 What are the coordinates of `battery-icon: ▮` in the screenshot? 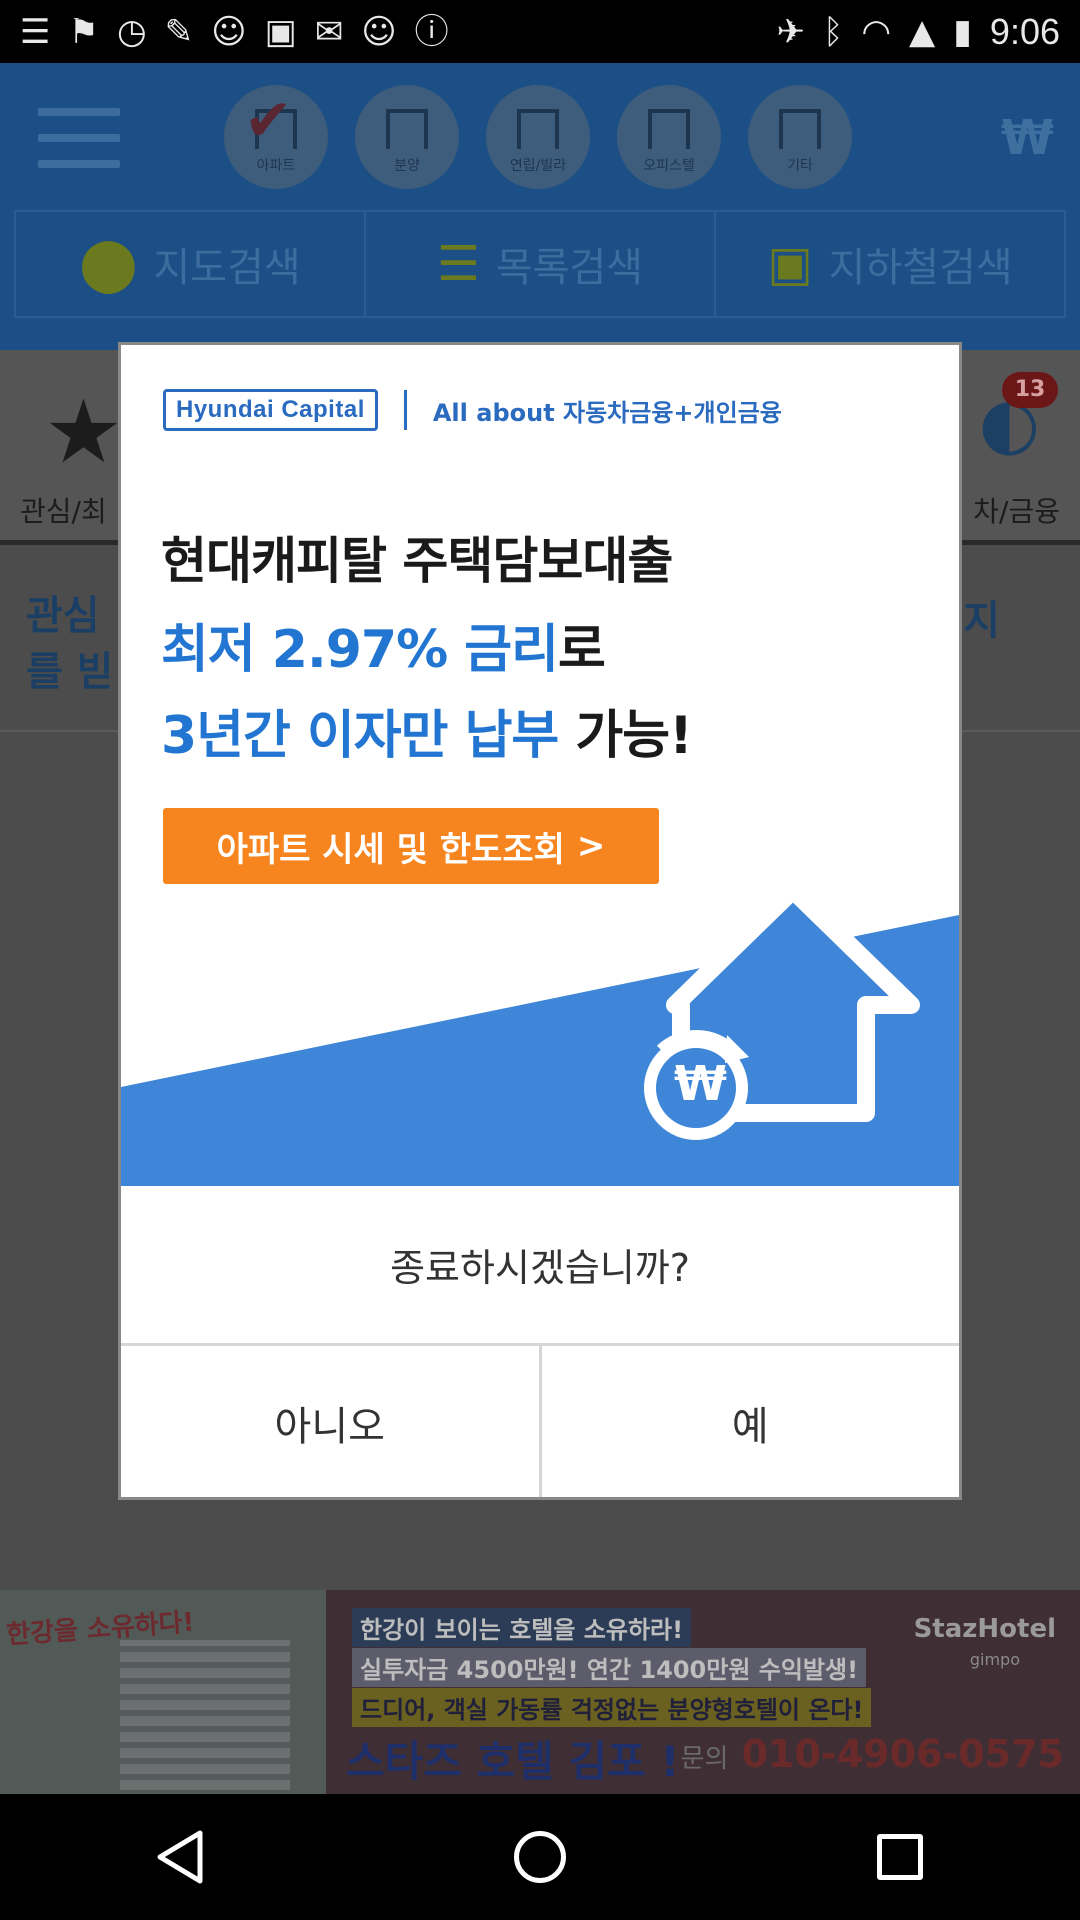 It's located at (962, 31).